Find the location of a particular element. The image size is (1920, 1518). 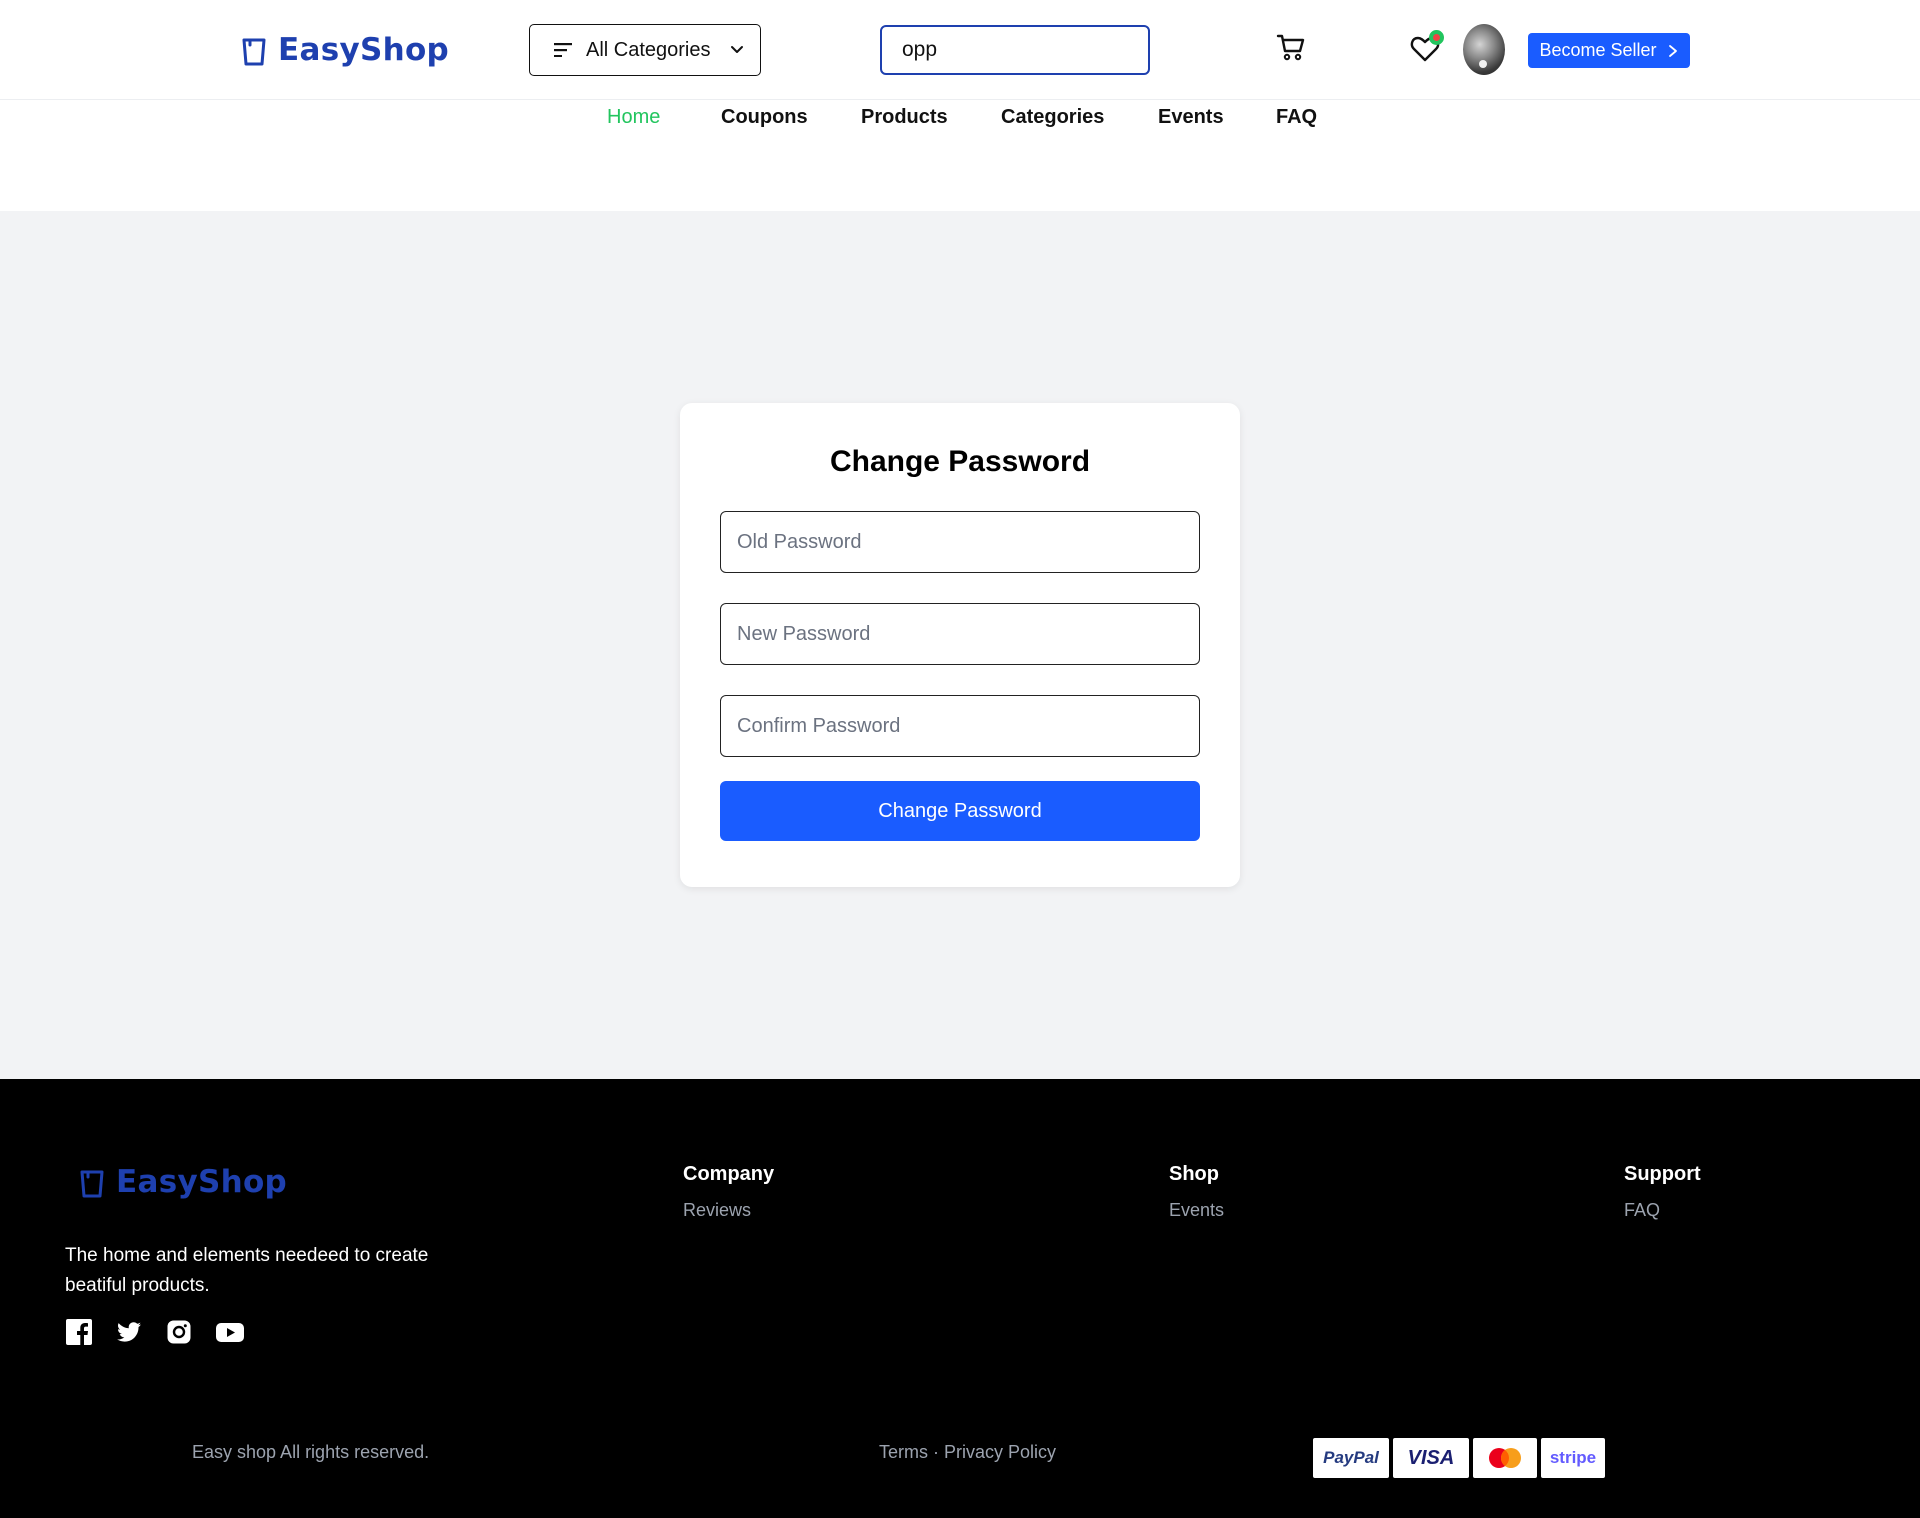

privacy-policy-link: Privacy Policy is located at coordinates (1000, 1452).